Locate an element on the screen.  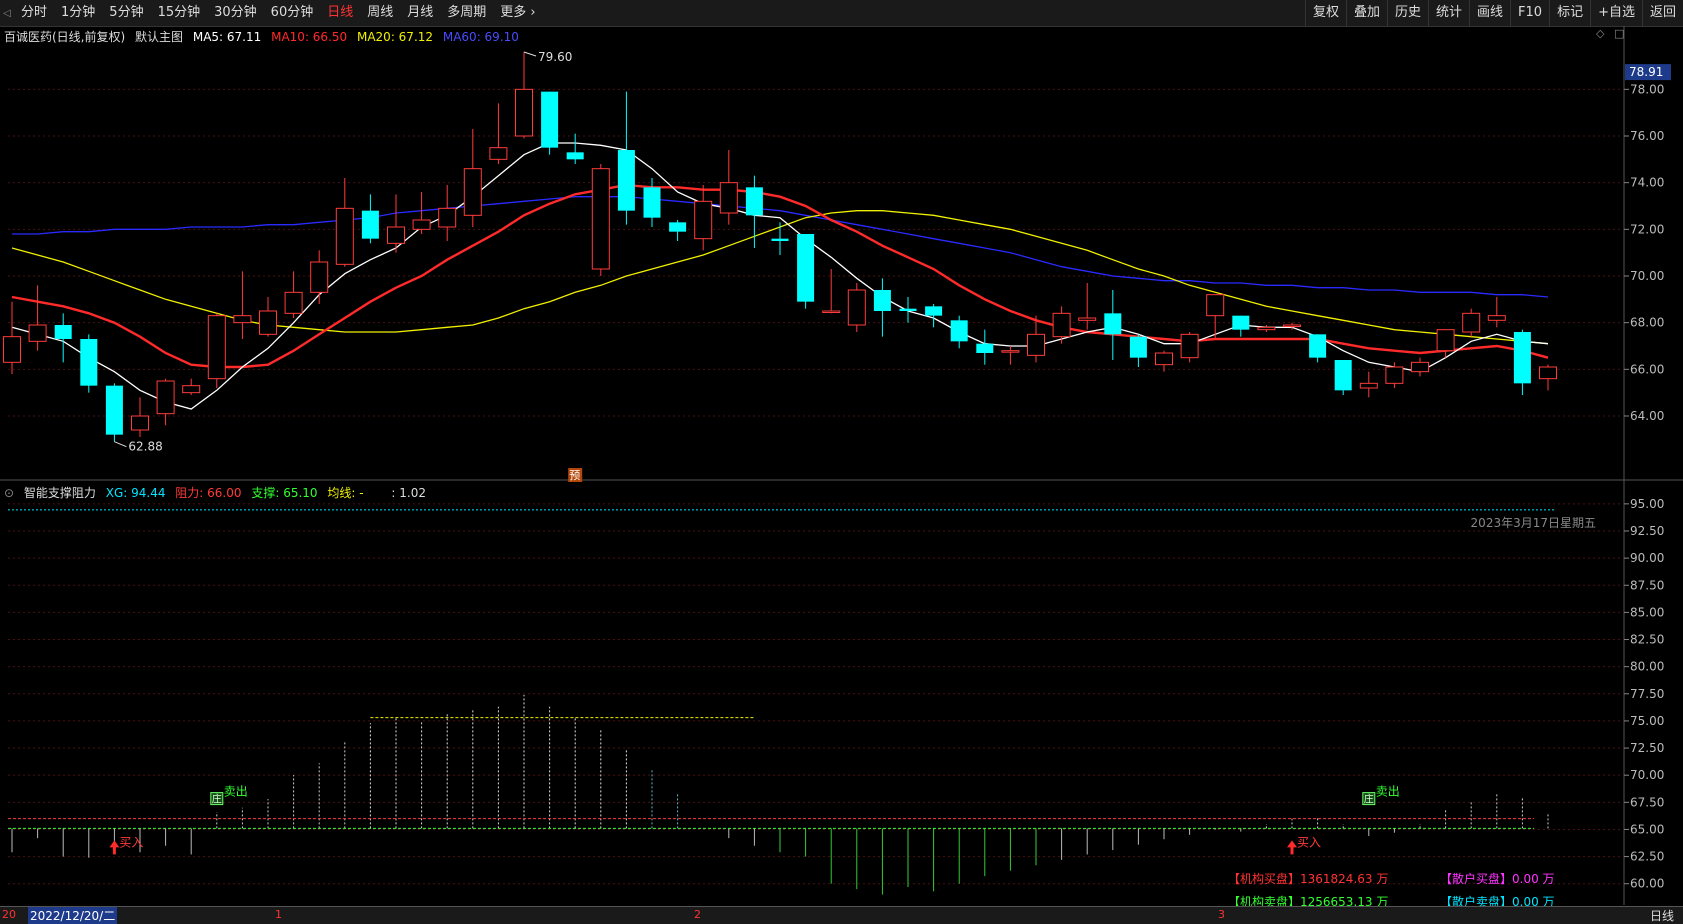
indicator-tick-label: 87.50 is located at coordinates (1647, 585).